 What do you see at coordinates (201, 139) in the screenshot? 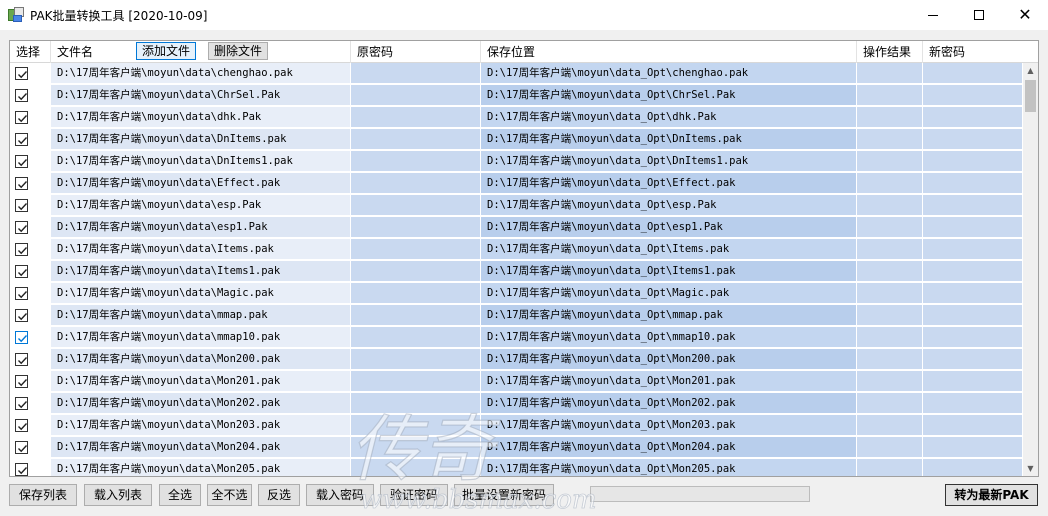
I see `row-filename-cell: D:\17周年客户端\moyun\data\DnItems.pak` at bounding box center [201, 139].